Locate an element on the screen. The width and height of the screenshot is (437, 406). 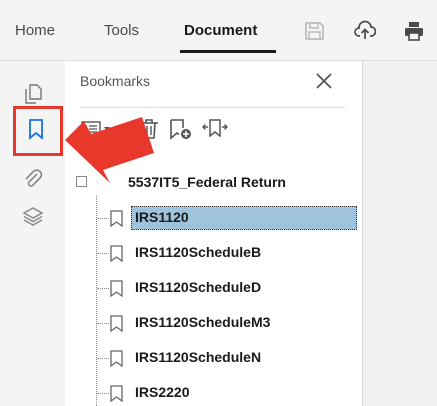
print-icon is located at coordinates (414, 31).